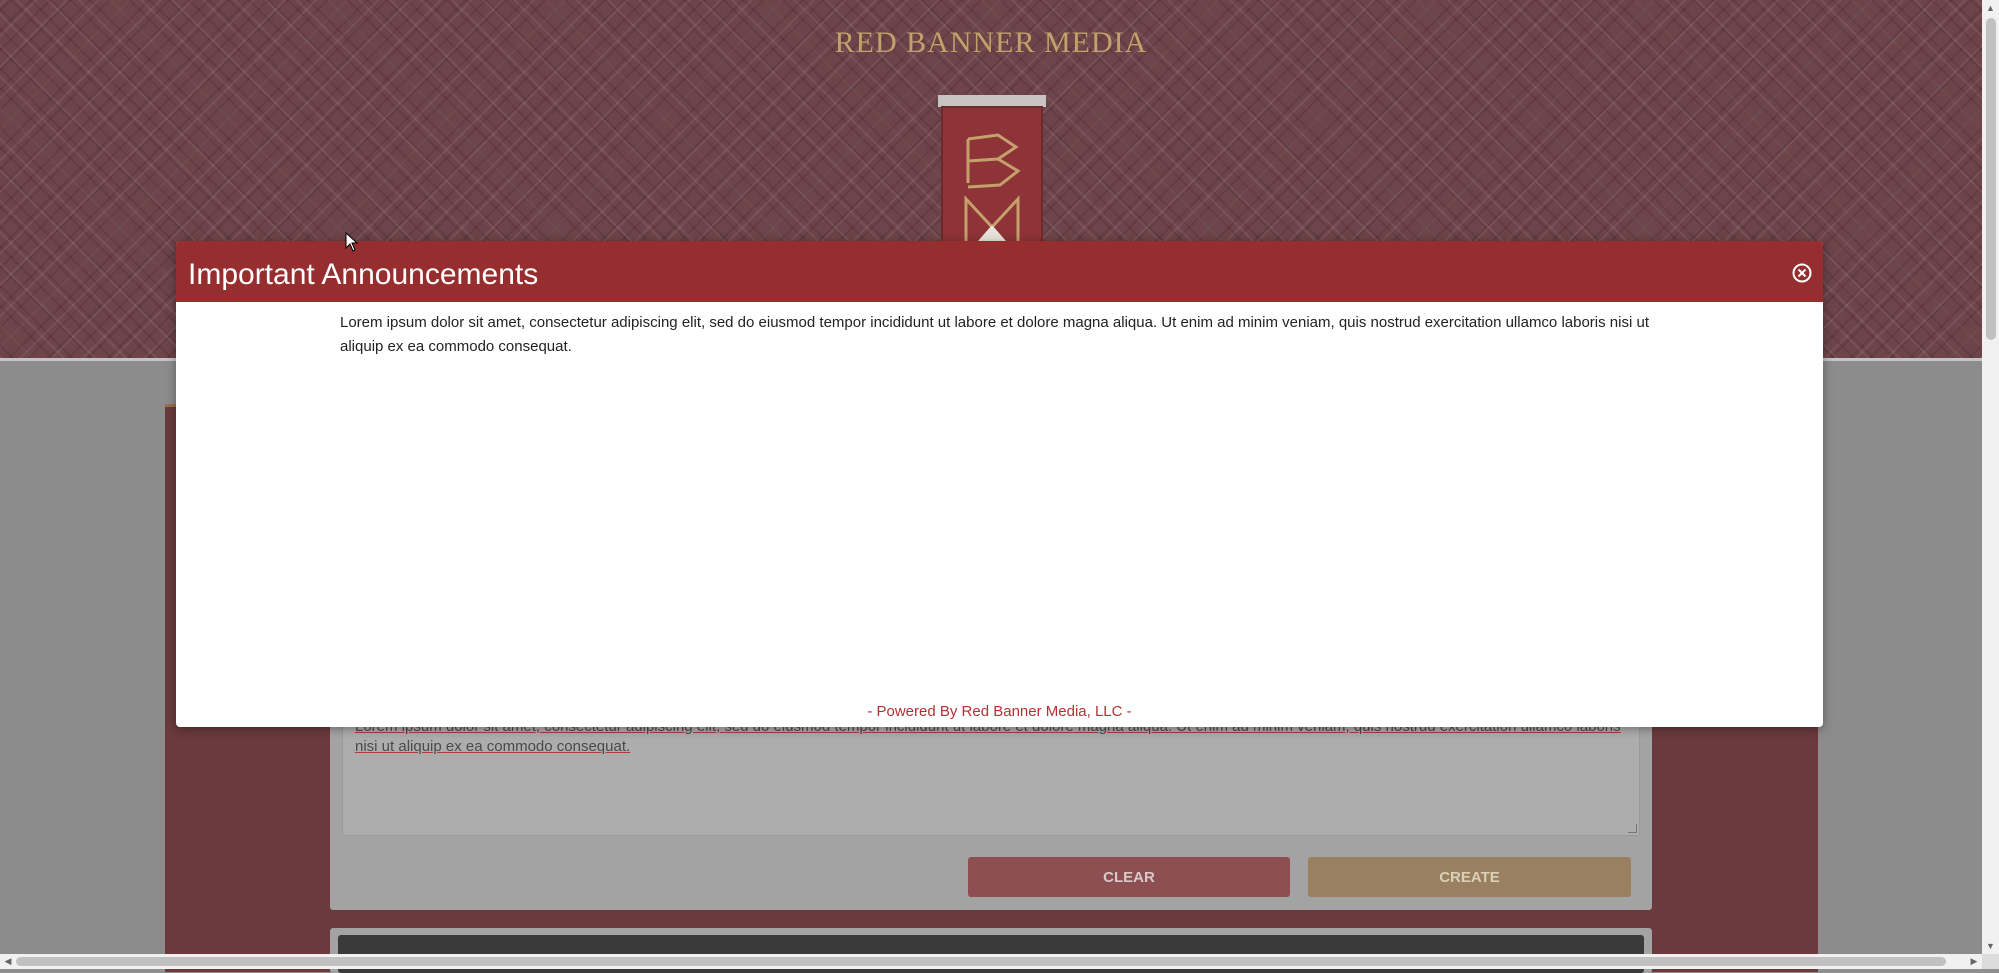  I want to click on modal-title: Important Announcements, so click(363, 274).